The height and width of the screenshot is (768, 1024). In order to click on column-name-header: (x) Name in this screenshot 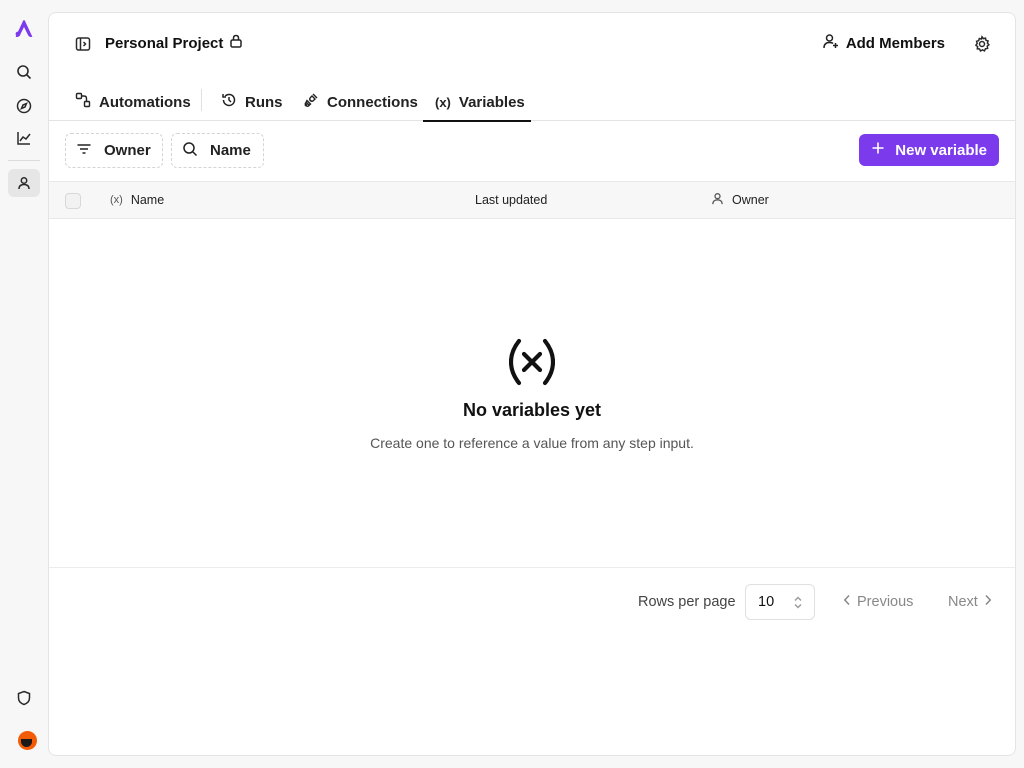, I will do `click(137, 200)`.